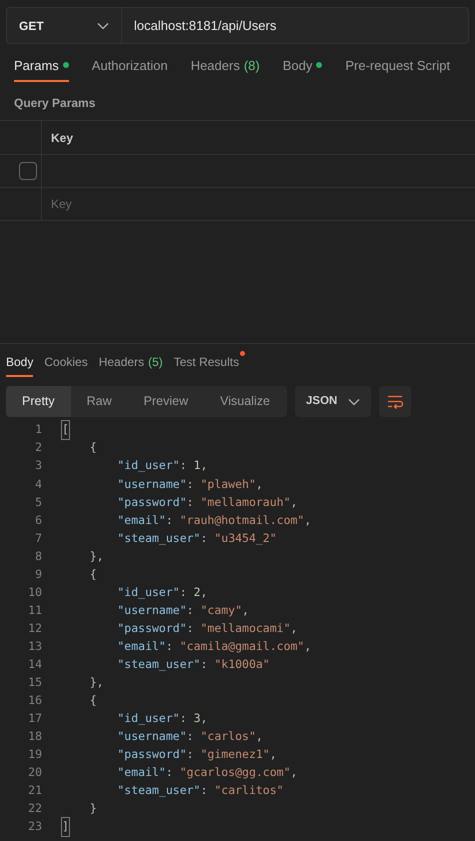 This screenshot has height=841, width=475. I want to click on code-token: "k1000a", so click(242, 664).